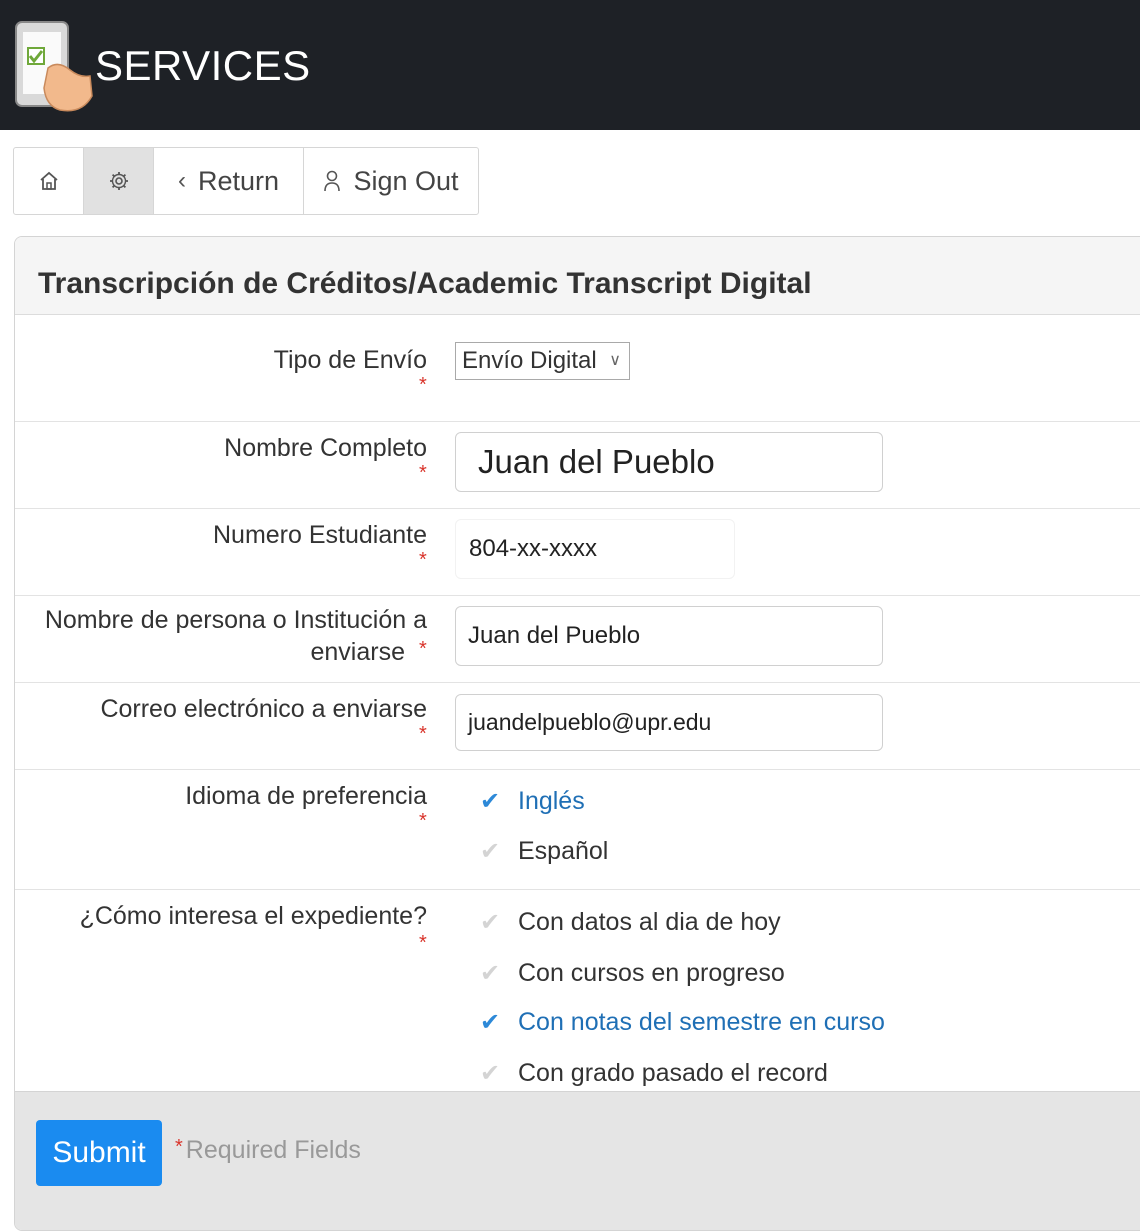  I want to click on app-header: SERVICES, so click(570, 65).